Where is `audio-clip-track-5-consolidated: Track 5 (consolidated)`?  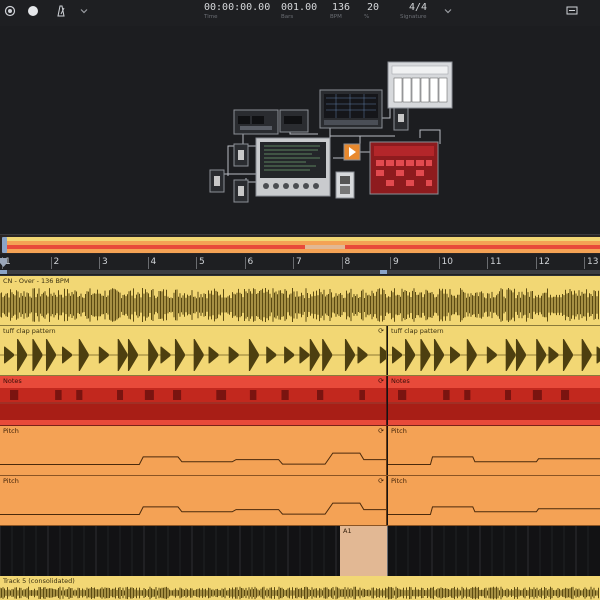 audio-clip-track-5-consolidated: Track 5 (consolidated) is located at coordinates (300, 588).